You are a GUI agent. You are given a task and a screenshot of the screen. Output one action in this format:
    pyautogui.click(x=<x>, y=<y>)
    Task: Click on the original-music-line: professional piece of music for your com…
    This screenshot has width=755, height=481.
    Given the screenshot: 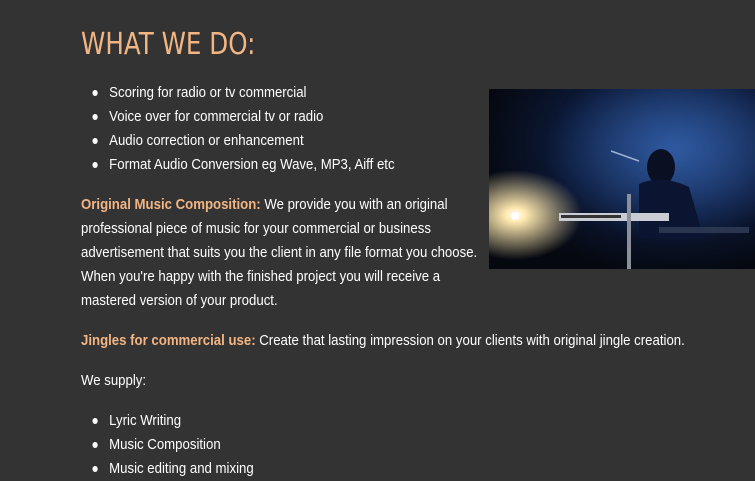 What is the action you would take?
    pyautogui.click(x=256, y=228)
    